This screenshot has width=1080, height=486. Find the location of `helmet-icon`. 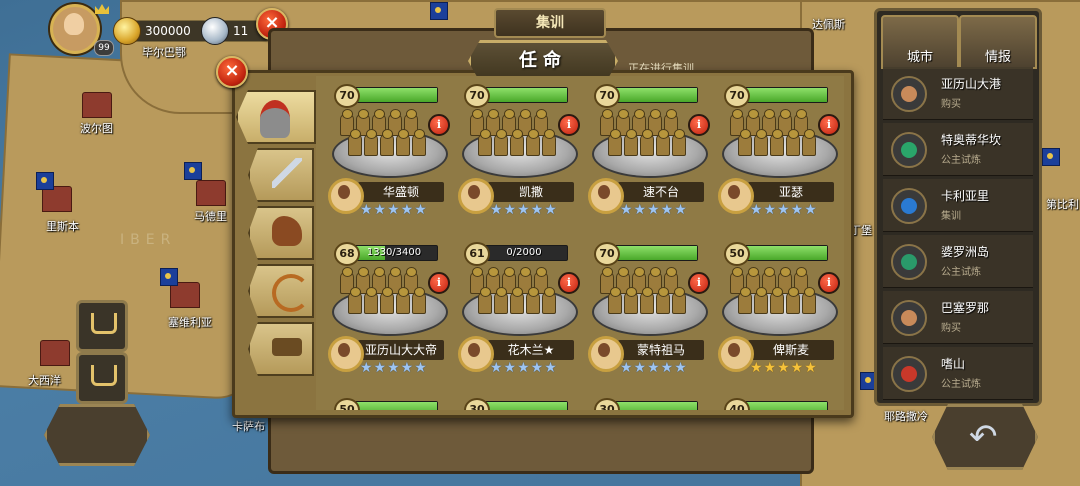

helmet-icon is located at coordinates (275, 119).